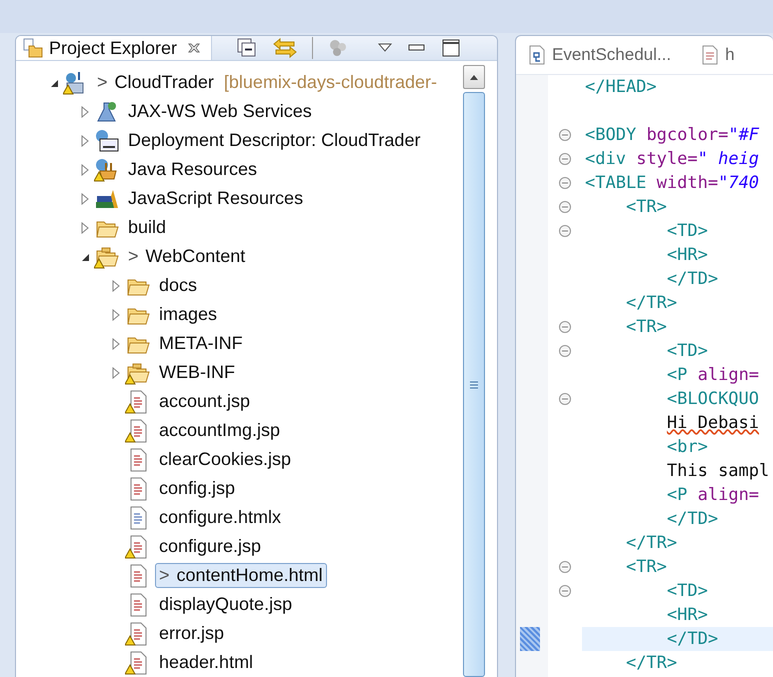 The width and height of the screenshot is (773, 677). Describe the element at coordinates (194, 48) in the screenshot. I see `close-icon` at that location.